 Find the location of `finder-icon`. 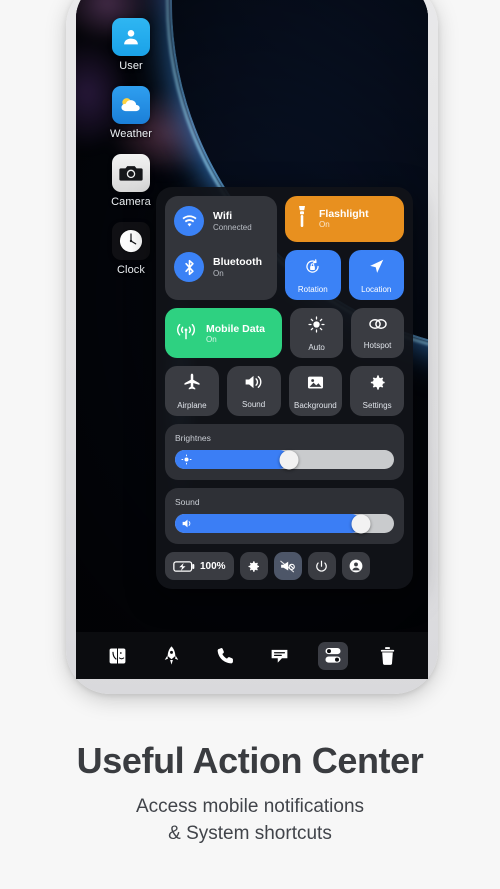

finder-icon is located at coordinates (117, 655).